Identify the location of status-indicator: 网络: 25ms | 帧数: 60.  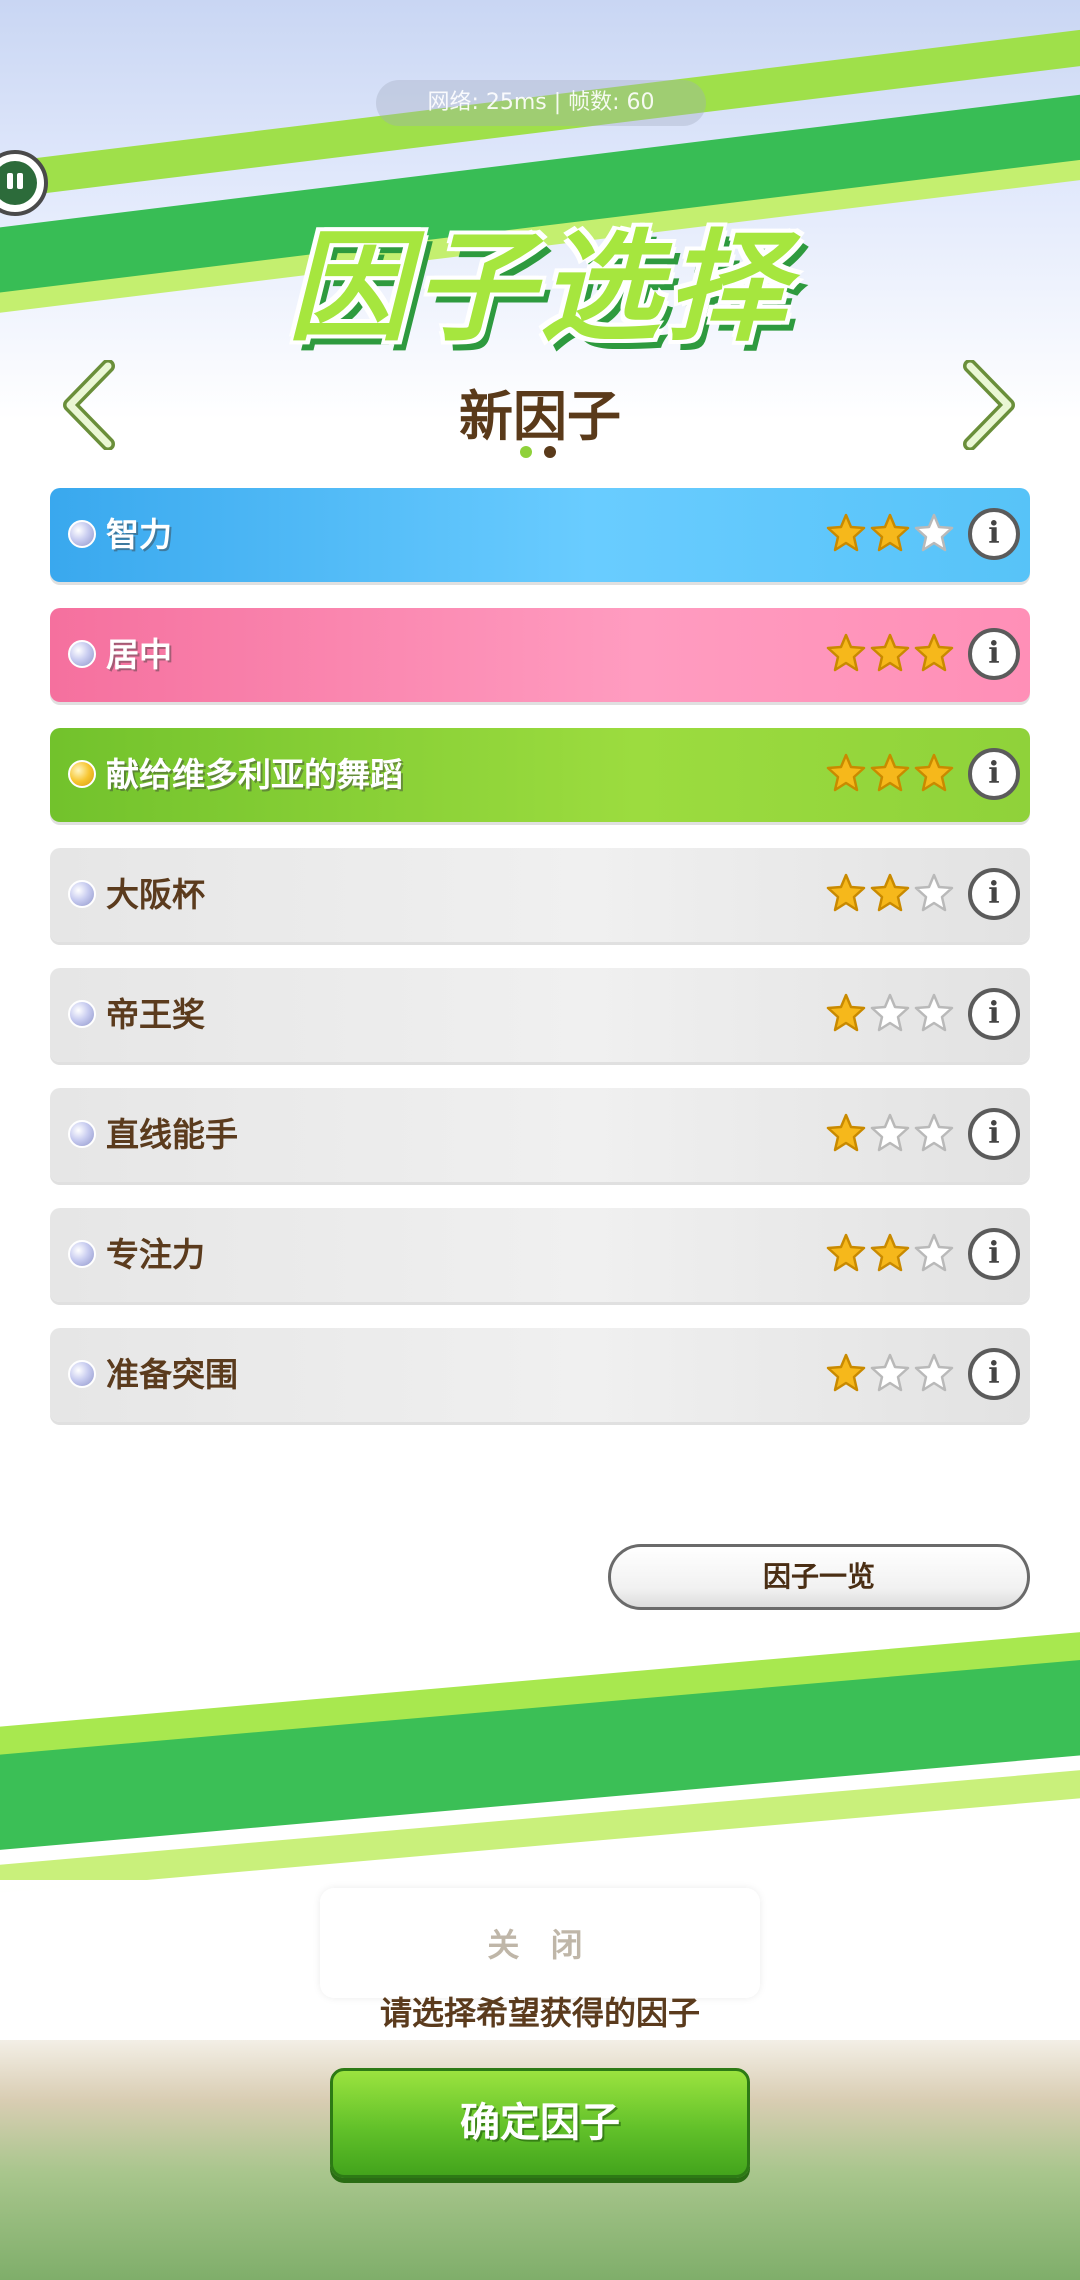
(541, 103).